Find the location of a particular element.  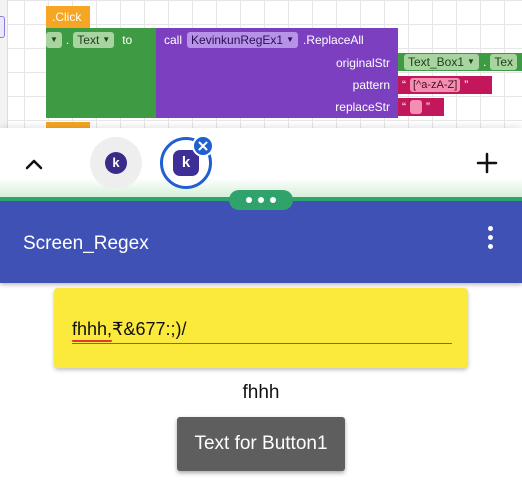

param-pattern-label: pattern is located at coordinates (371, 85).